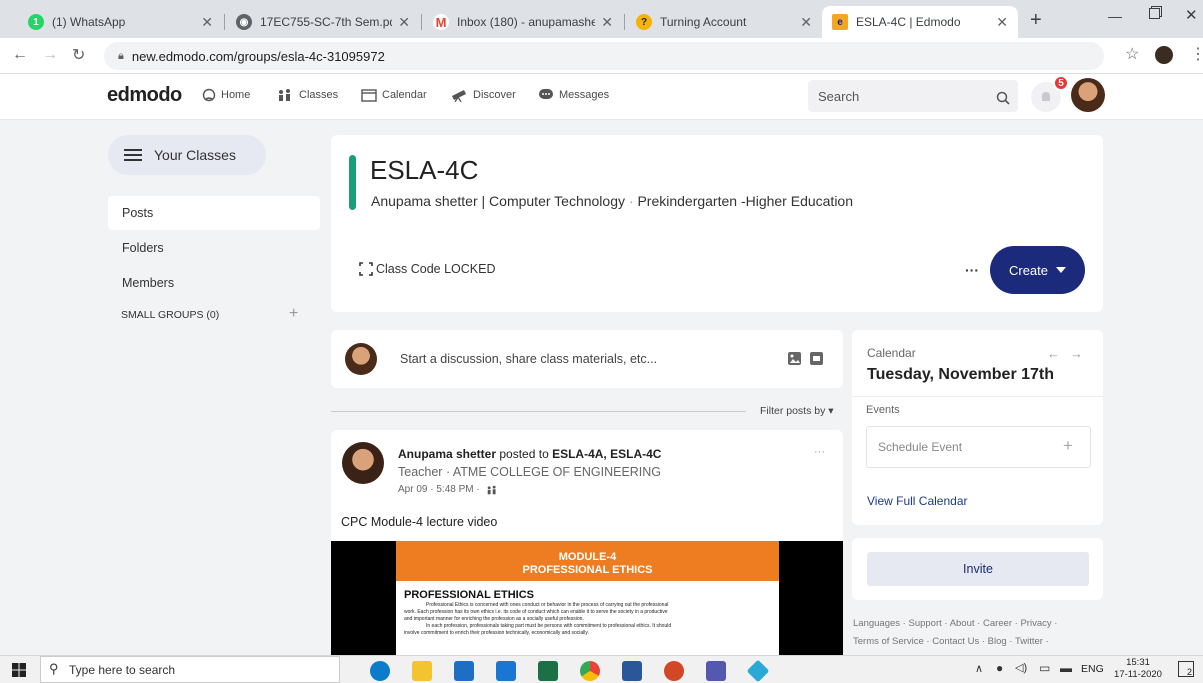 Image resolution: width=1203 pixels, height=683 pixels. What do you see at coordinates (214, 213) in the screenshot?
I see `sidebar-item-posts: Posts` at bounding box center [214, 213].